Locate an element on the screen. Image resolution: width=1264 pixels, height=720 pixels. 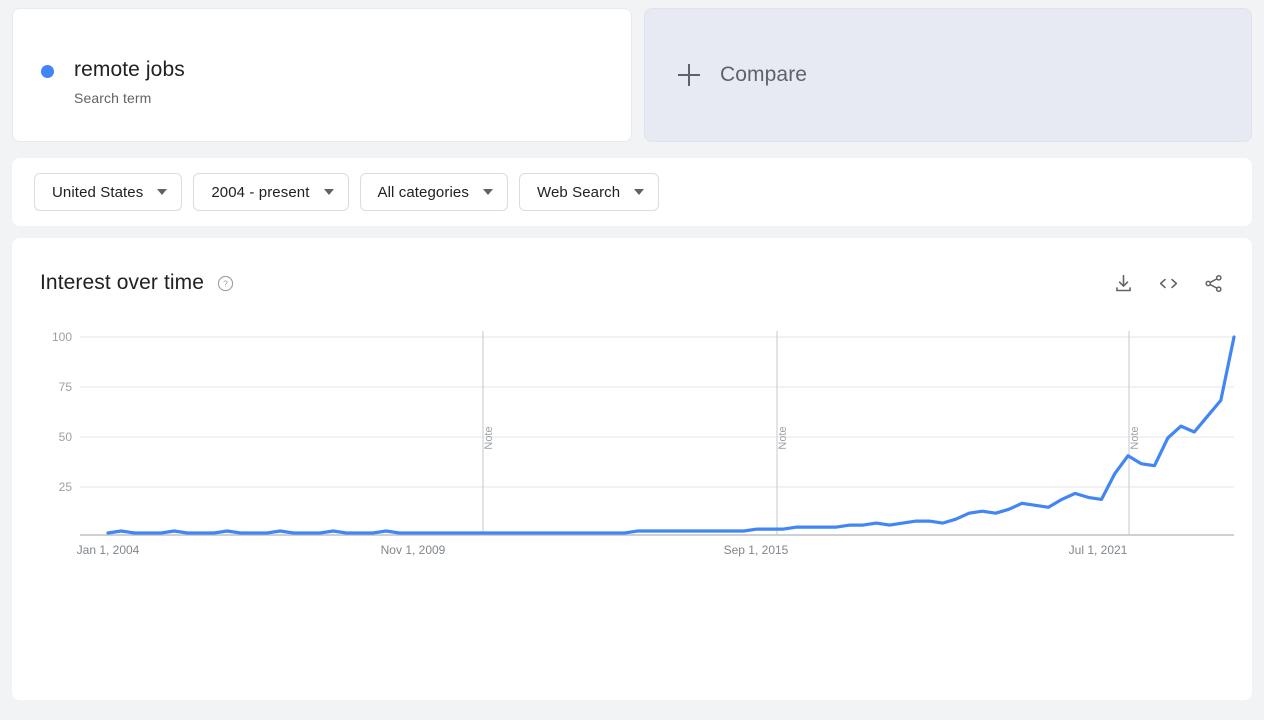
help-circle-icon: ? is located at coordinates (225, 283).